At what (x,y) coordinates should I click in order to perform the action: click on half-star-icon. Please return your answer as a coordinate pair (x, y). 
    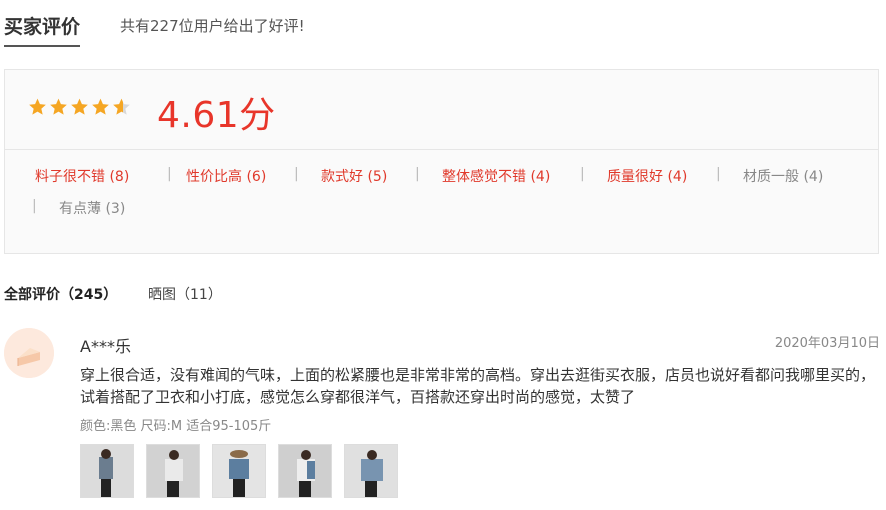
    Looking at the image, I should click on (121, 106).